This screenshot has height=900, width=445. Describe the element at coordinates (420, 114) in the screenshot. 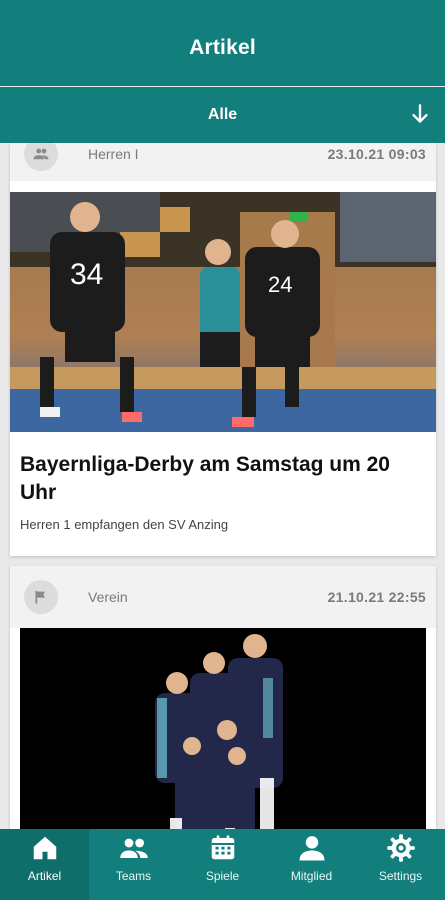

I see `arrow-down-icon` at that location.